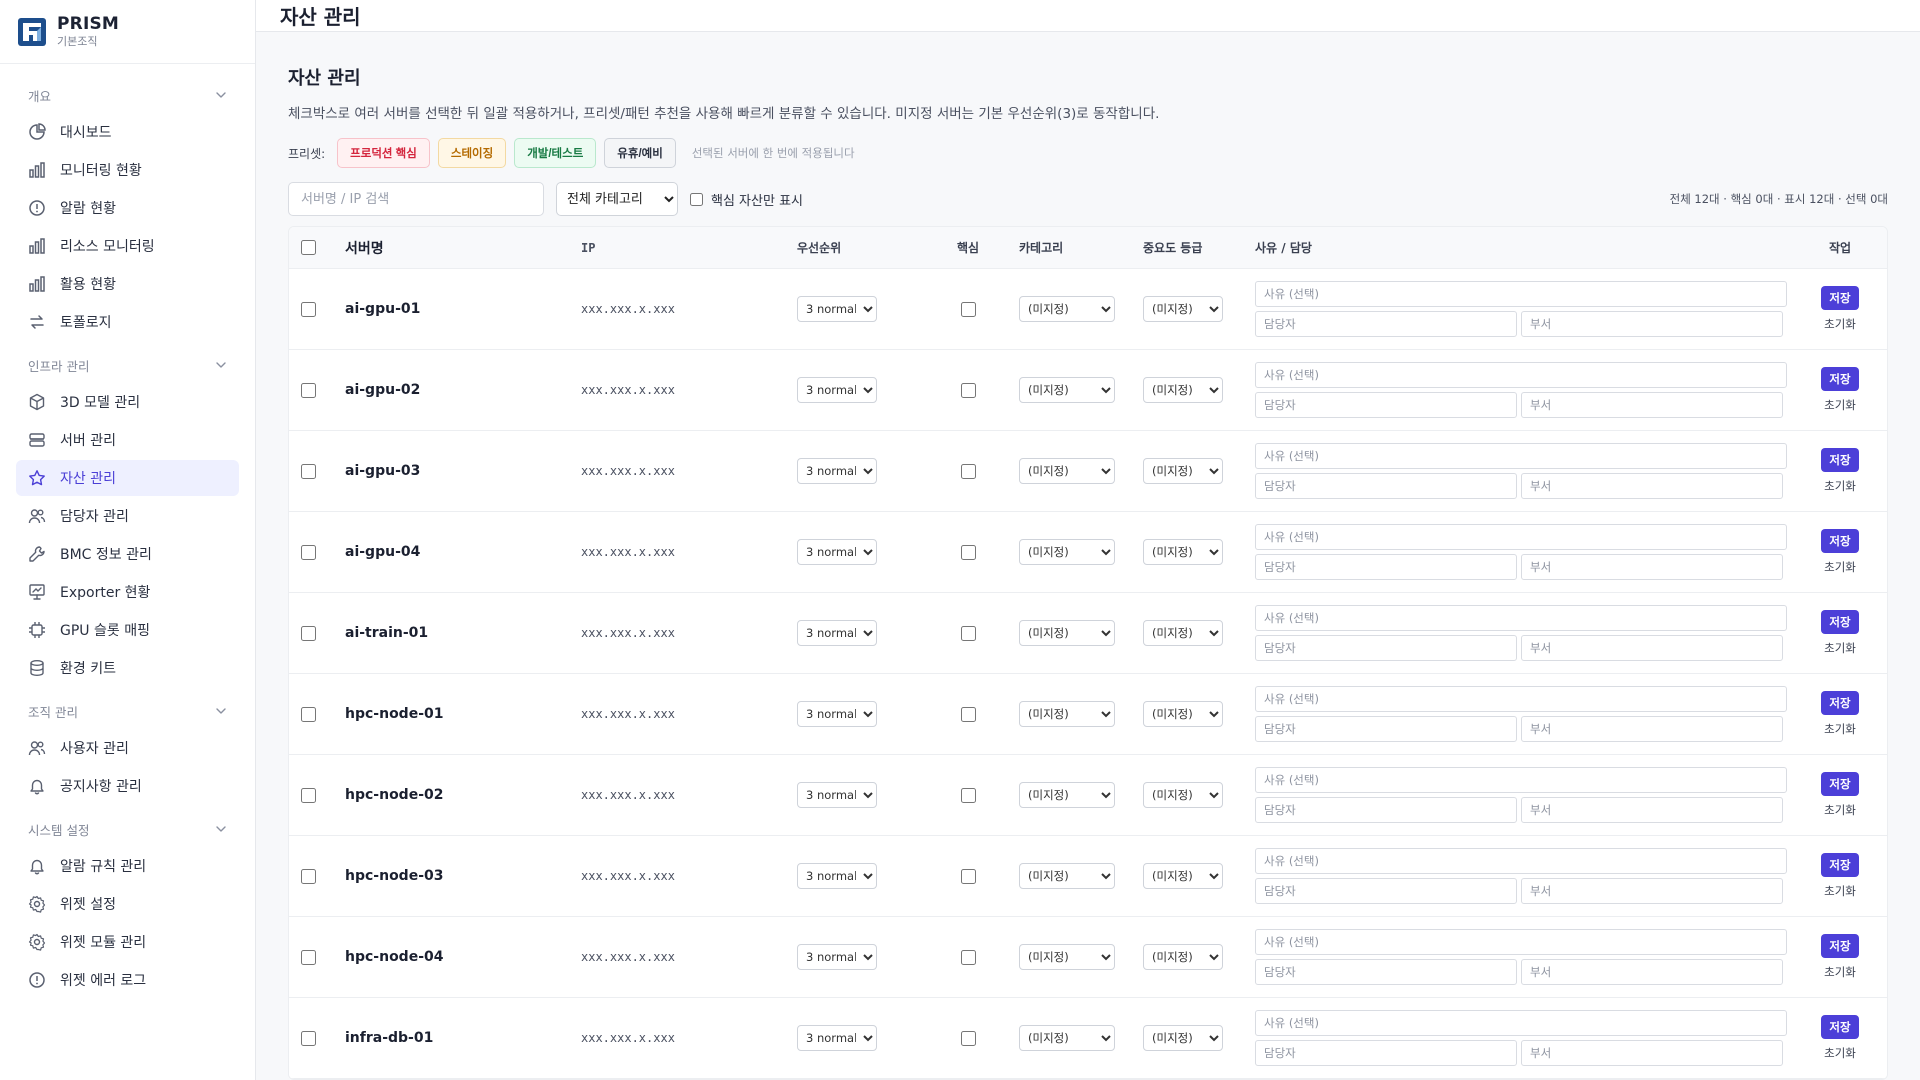 Image resolution: width=1920 pixels, height=1080 pixels. What do you see at coordinates (127, 132) in the screenshot?
I see `sidebar-item-0-0: 대시보드` at bounding box center [127, 132].